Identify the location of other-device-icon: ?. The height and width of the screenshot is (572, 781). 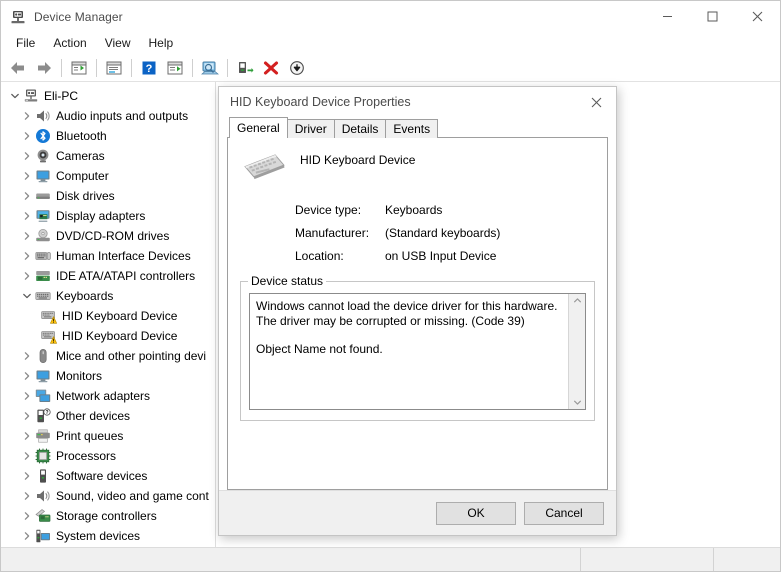
(43, 416).